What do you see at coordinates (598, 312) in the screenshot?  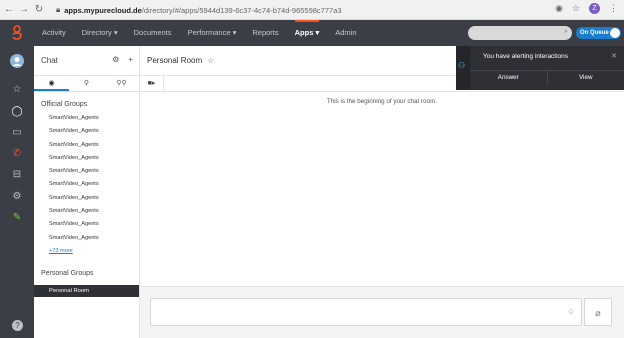 I see `attach-paperclip-icon: ⌀` at bounding box center [598, 312].